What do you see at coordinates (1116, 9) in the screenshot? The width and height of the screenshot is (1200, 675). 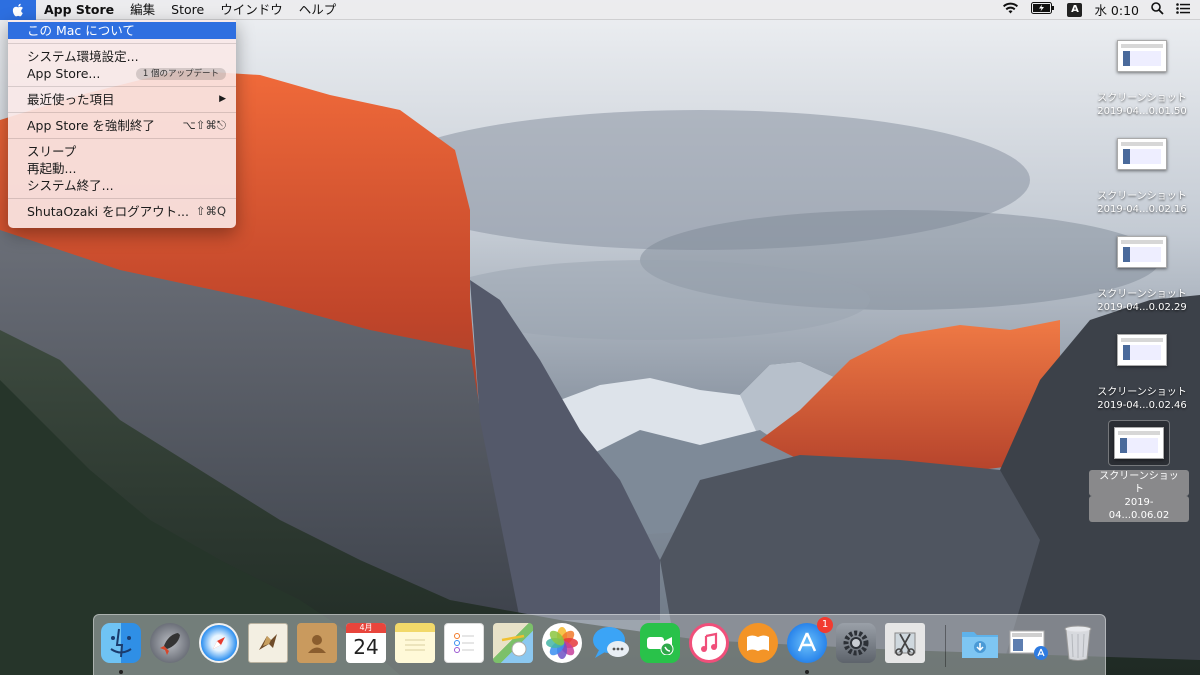 I see `clock: 水 0:10` at bounding box center [1116, 9].